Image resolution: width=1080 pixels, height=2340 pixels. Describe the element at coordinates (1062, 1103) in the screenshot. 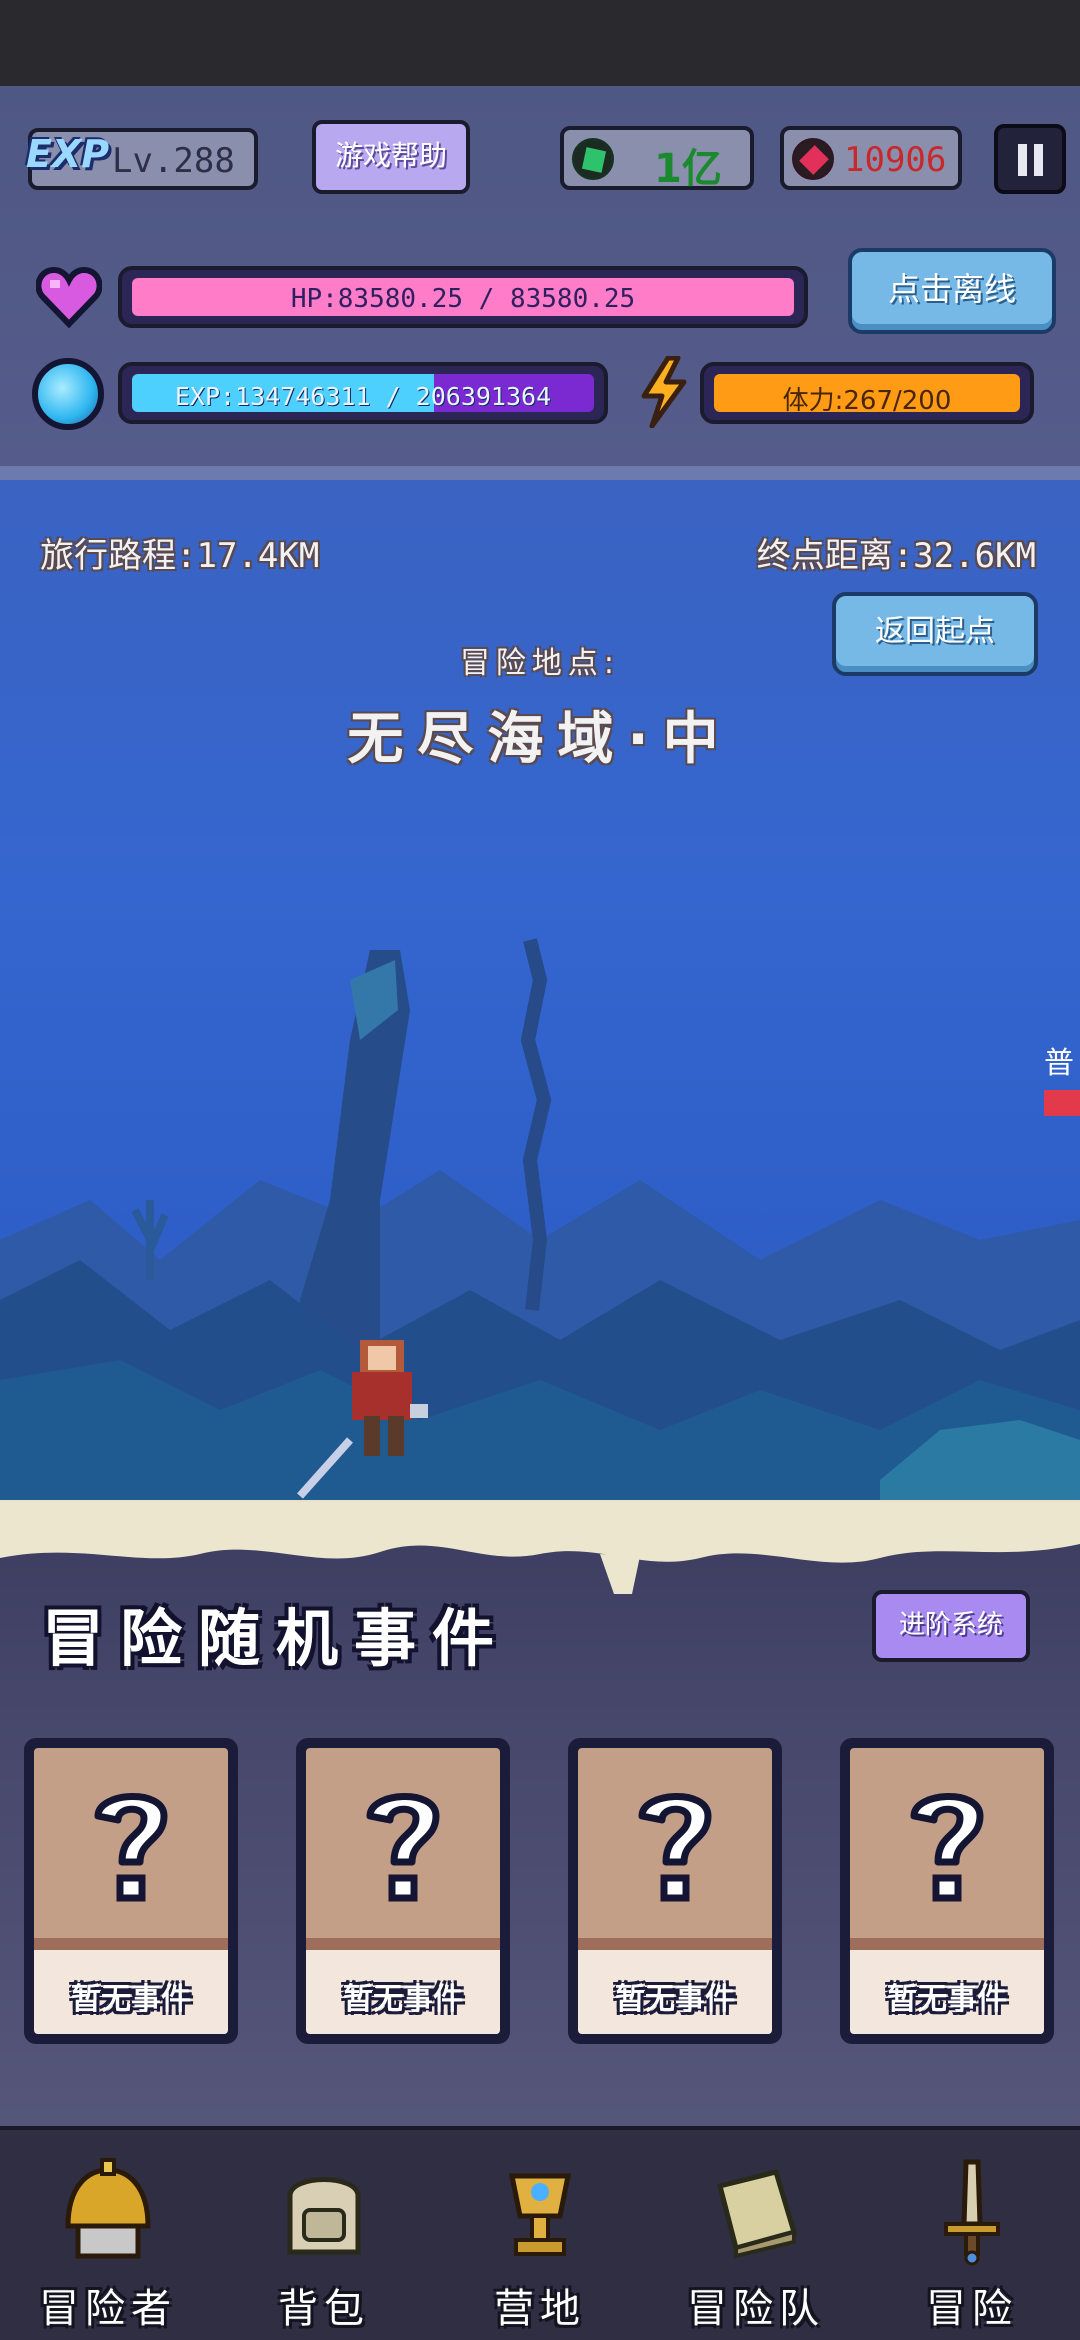

I see `enemy-hp-bar` at that location.